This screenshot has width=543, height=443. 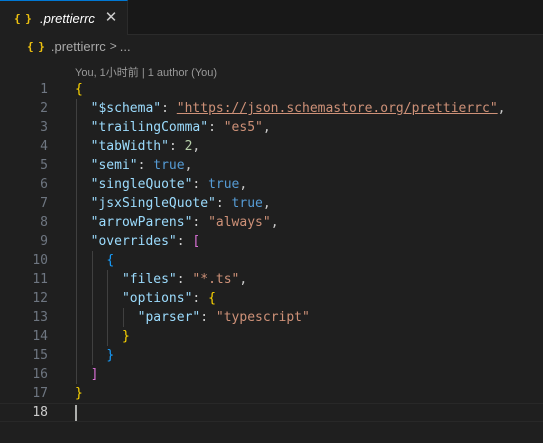 What do you see at coordinates (40, 317) in the screenshot?
I see `line-number: 13` at bounding box center [40, 317].